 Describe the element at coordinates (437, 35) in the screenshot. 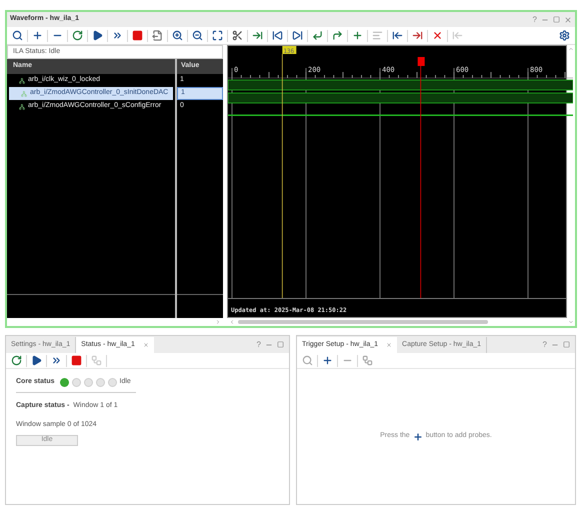

I see `delete-icon` at that location.